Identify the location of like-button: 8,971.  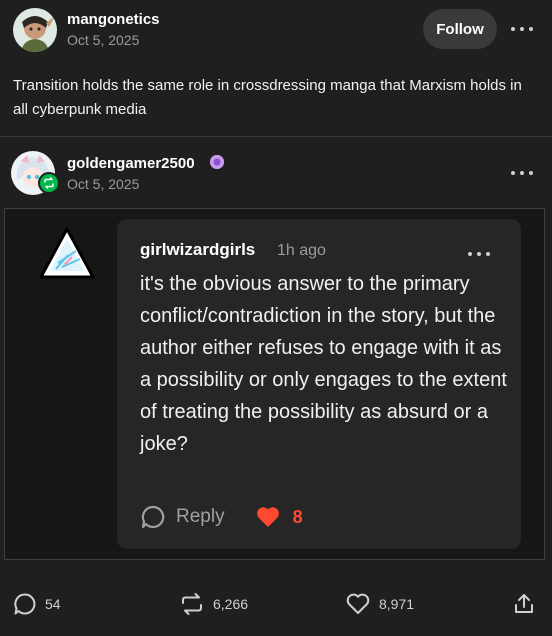
(379, 604).